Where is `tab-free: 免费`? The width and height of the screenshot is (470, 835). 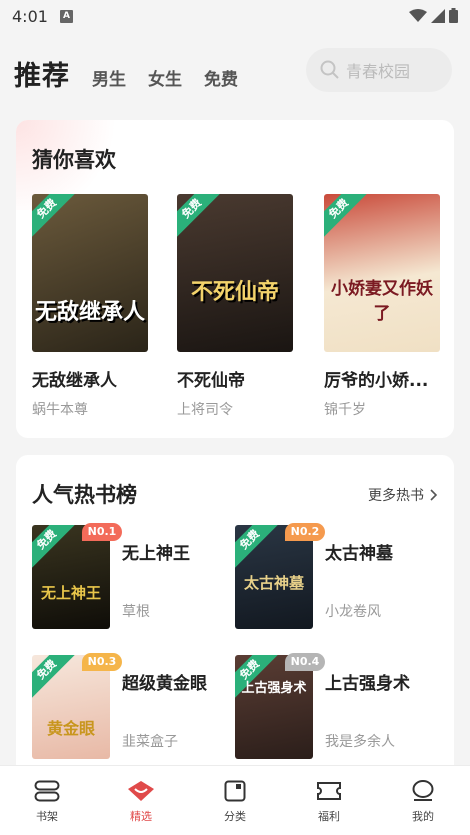 tab-free: 免费 is located at coordinates (221, 77).